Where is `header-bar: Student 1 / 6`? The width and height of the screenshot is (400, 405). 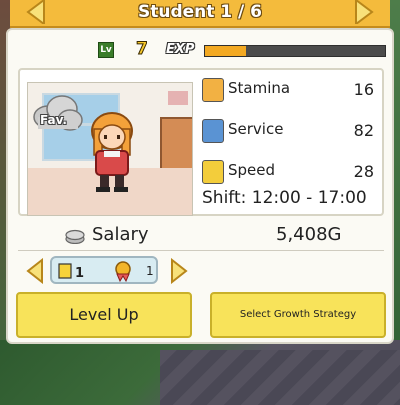 header-bar: Student 1 / 6 is located at coordinates (200, 14).